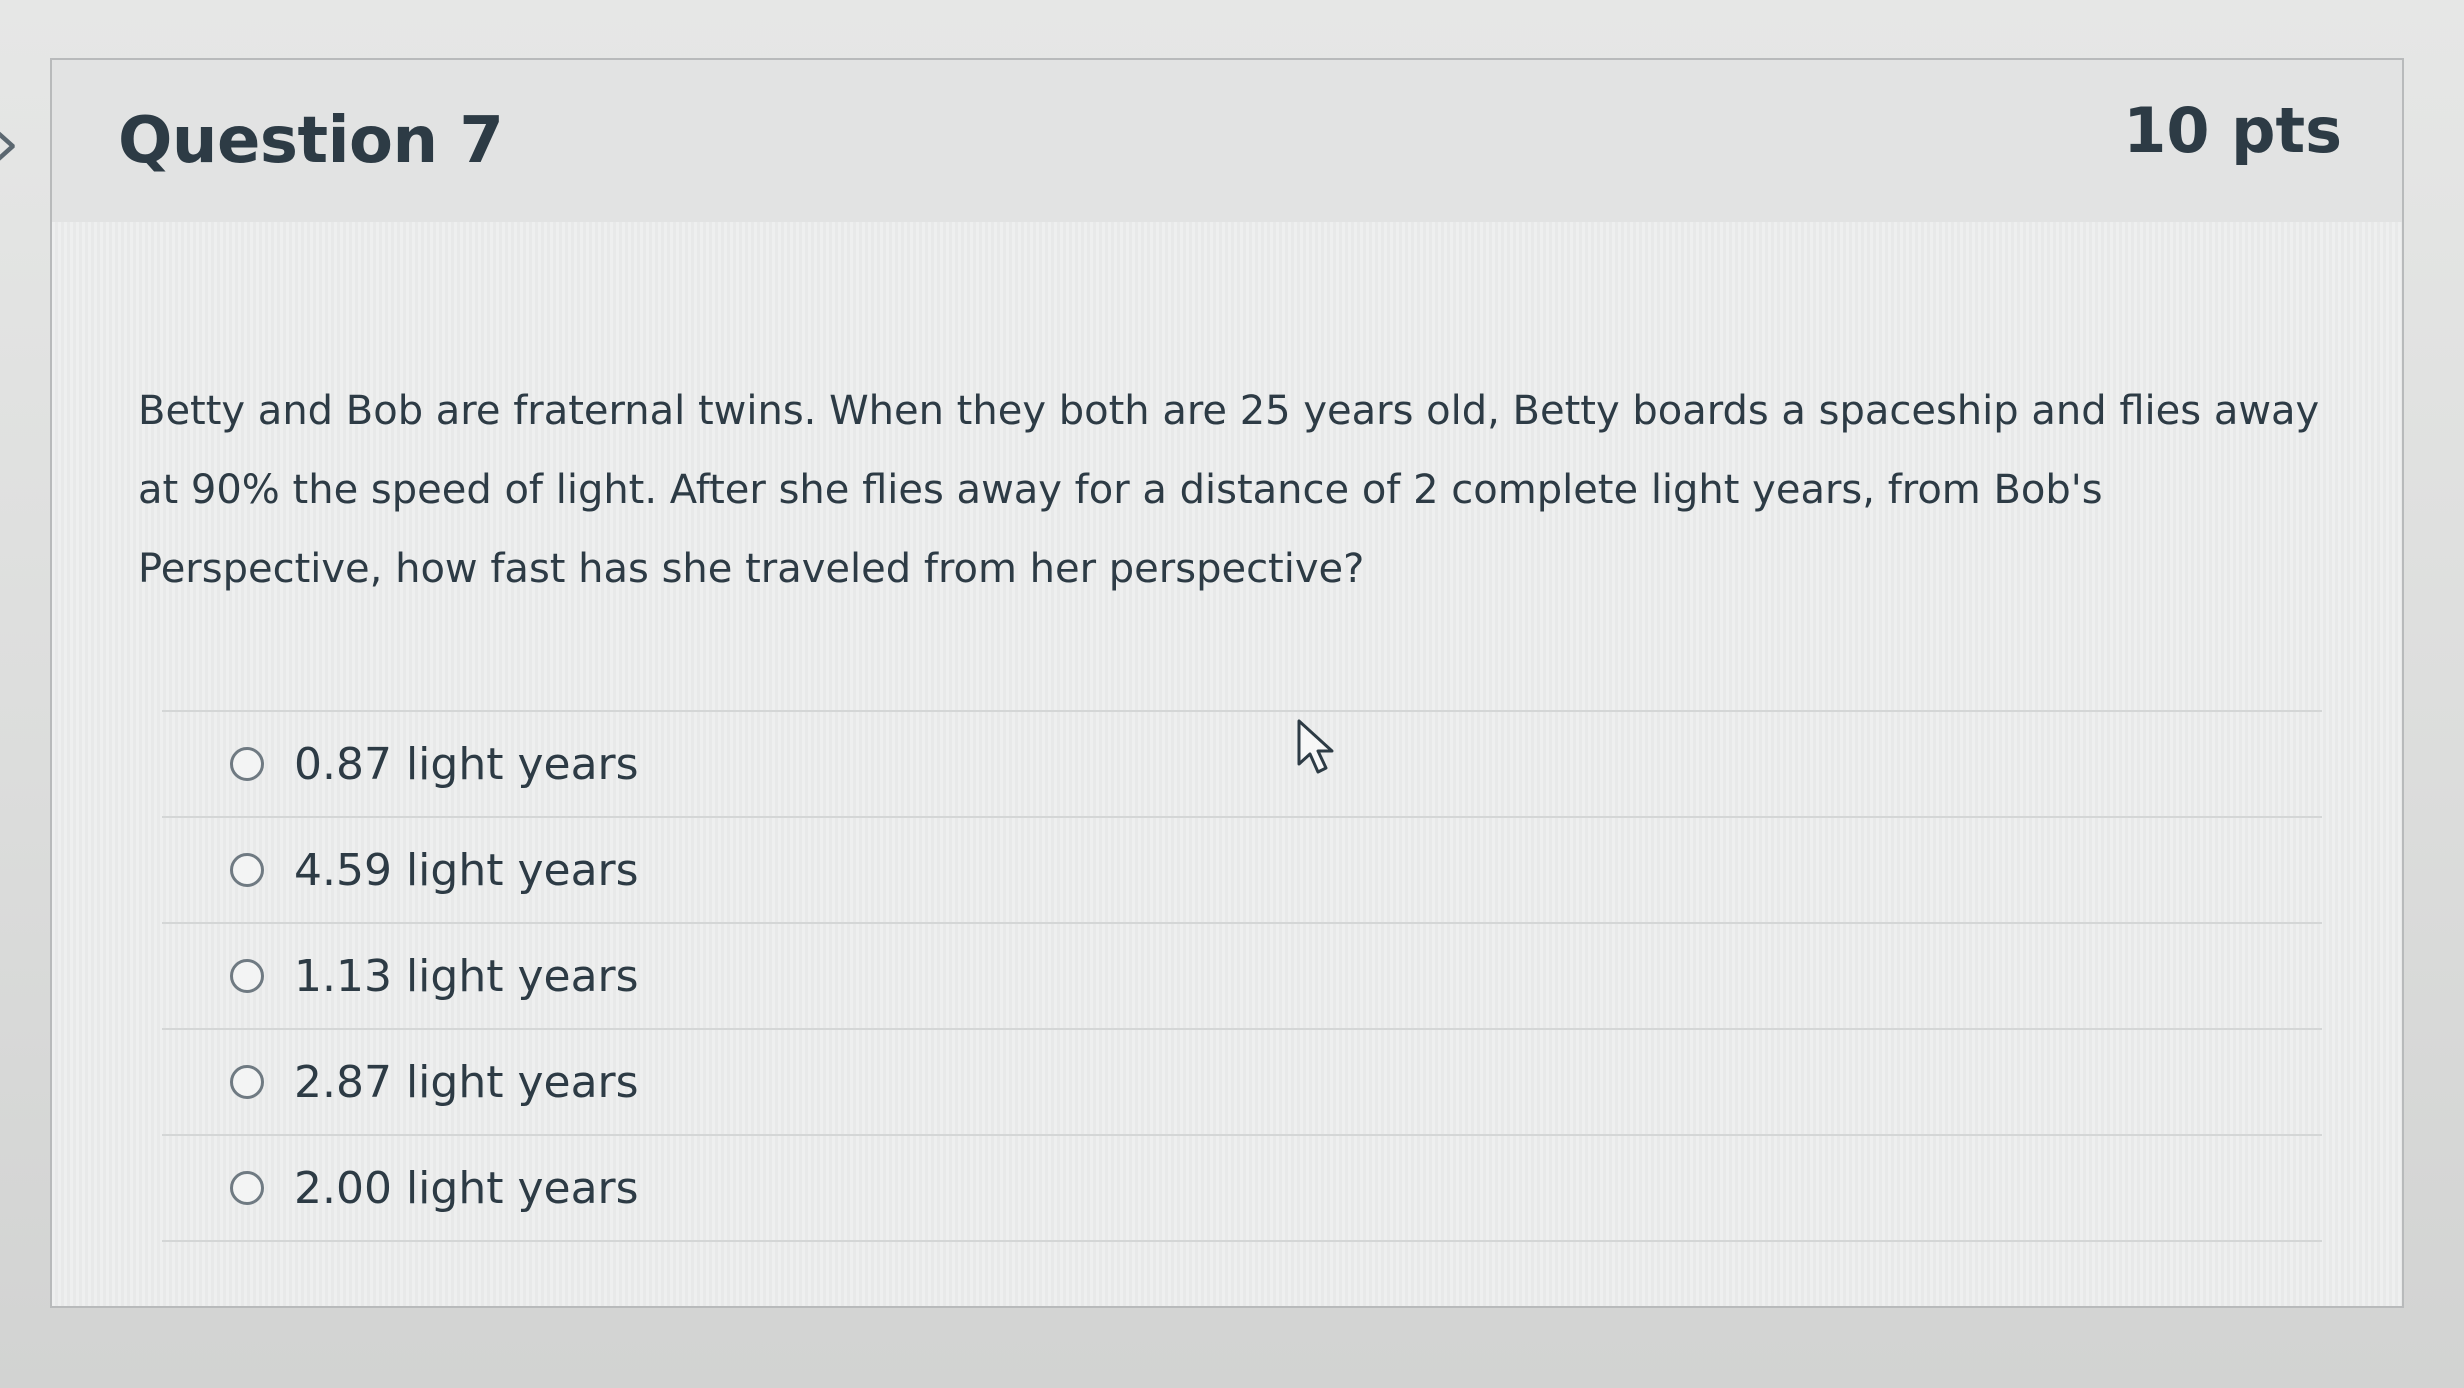 The height and width of the screenshot is (1388, 2464). What do you see at coordinates (1242, 871) in the screenshot?
I see `answer-option-2: 4.59 light years` at bounding box center [1242, 871].